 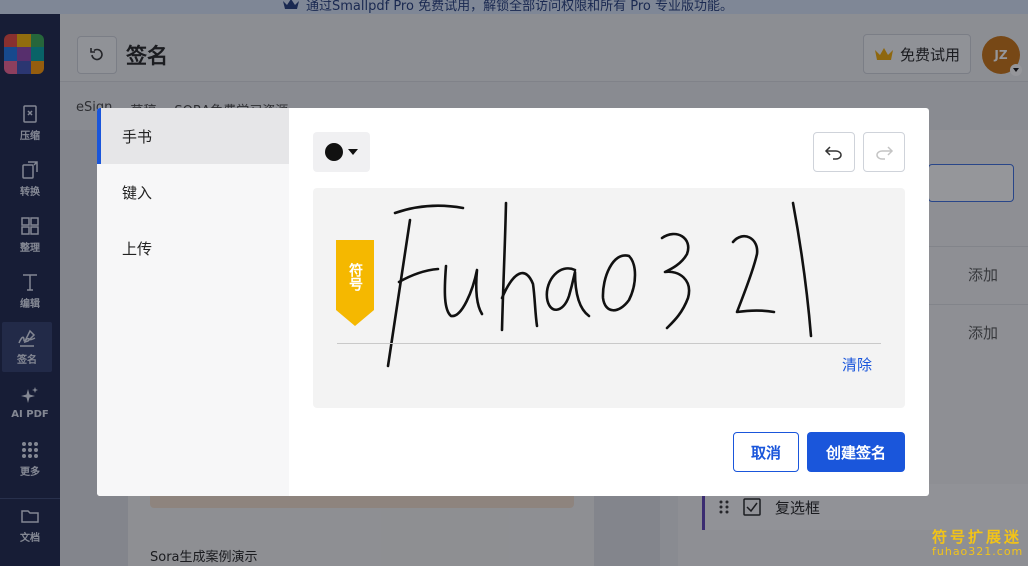 I want to click on redo-icon, so click(x=885, y=153).